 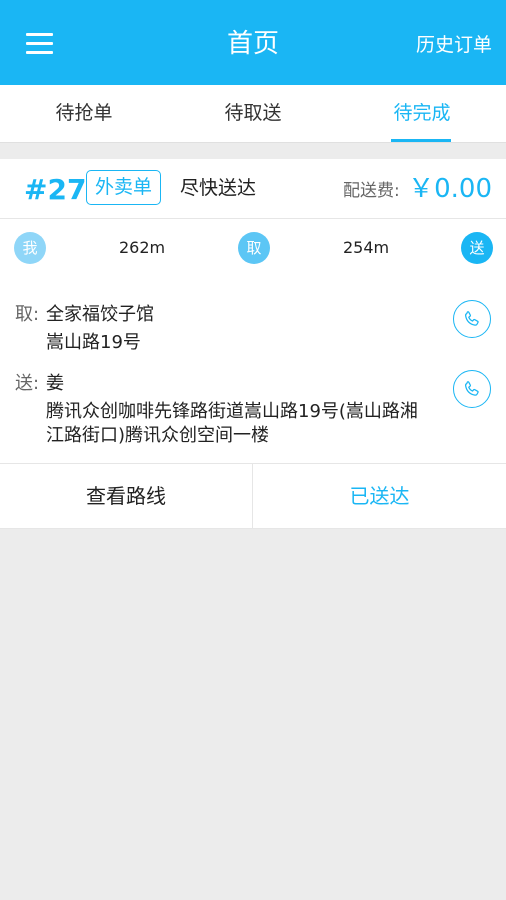 I want to click on courier-location-icon: 我, so click(x=30, y=248).